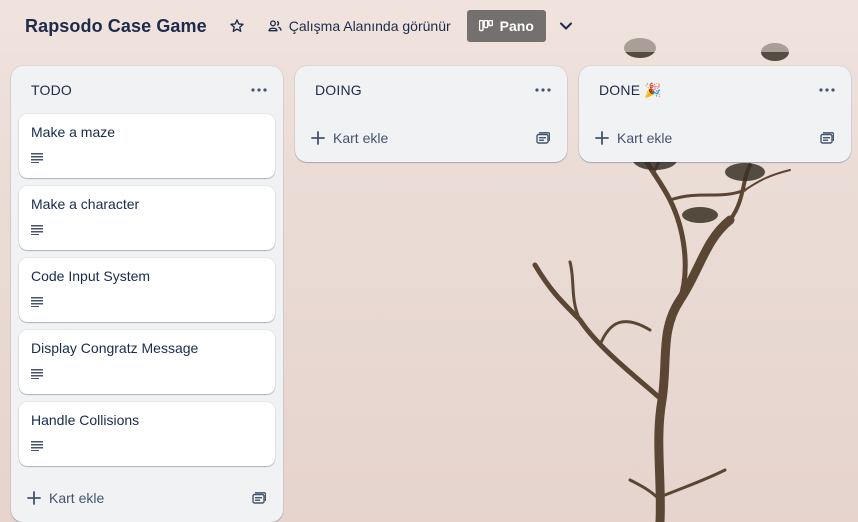 This screenshot has height=522, width=858. What do you see at coordinates (91, 276) in the screenshot?
I see `card-title: Code Input System` at bounding box center [91, 276].